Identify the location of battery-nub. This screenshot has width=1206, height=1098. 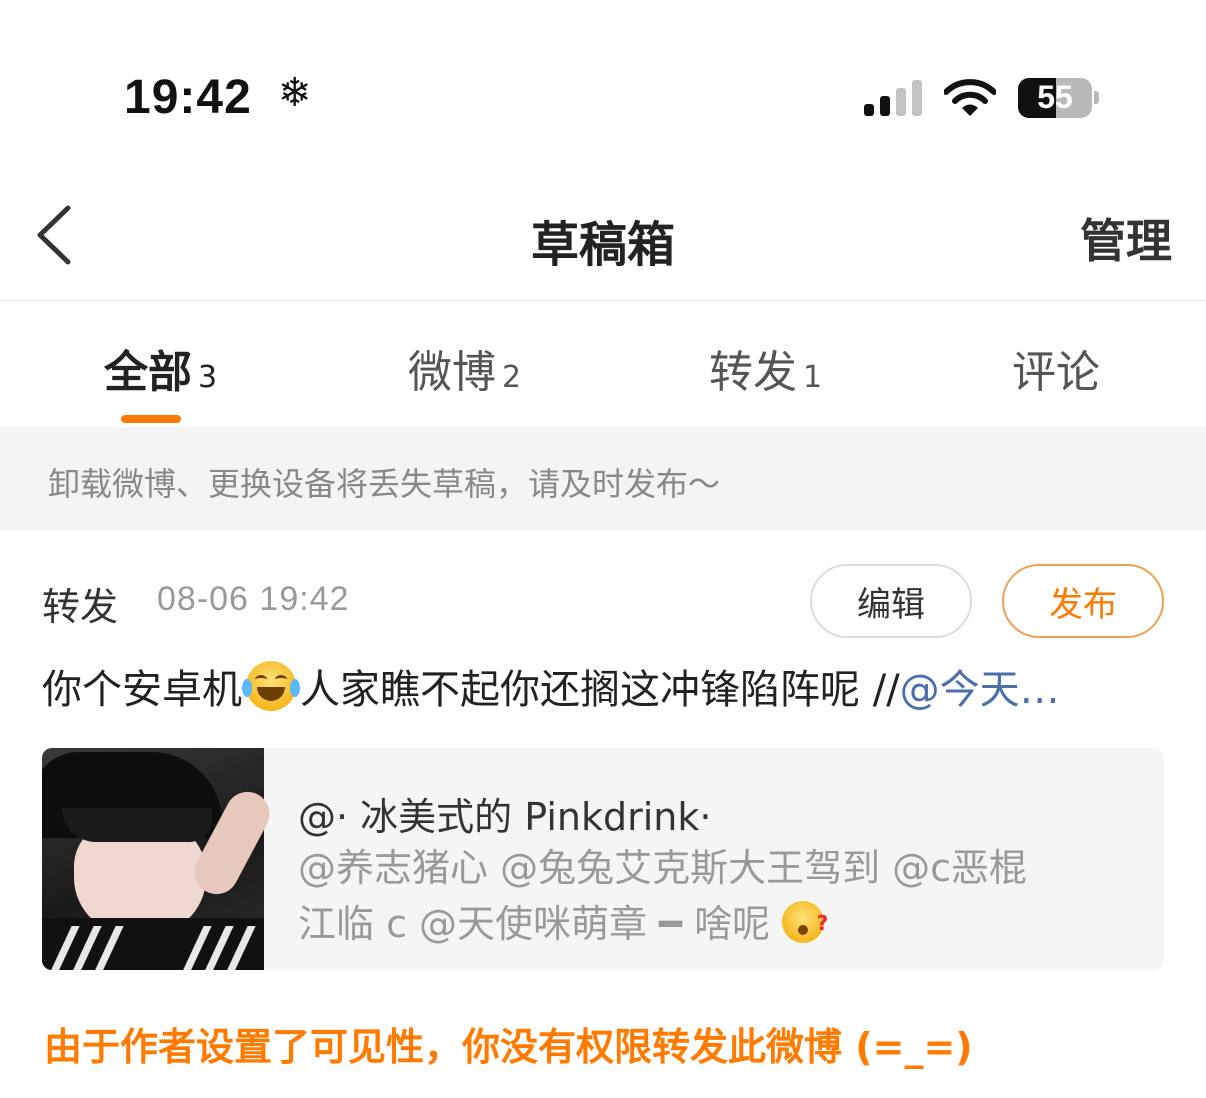
(1096, 97).